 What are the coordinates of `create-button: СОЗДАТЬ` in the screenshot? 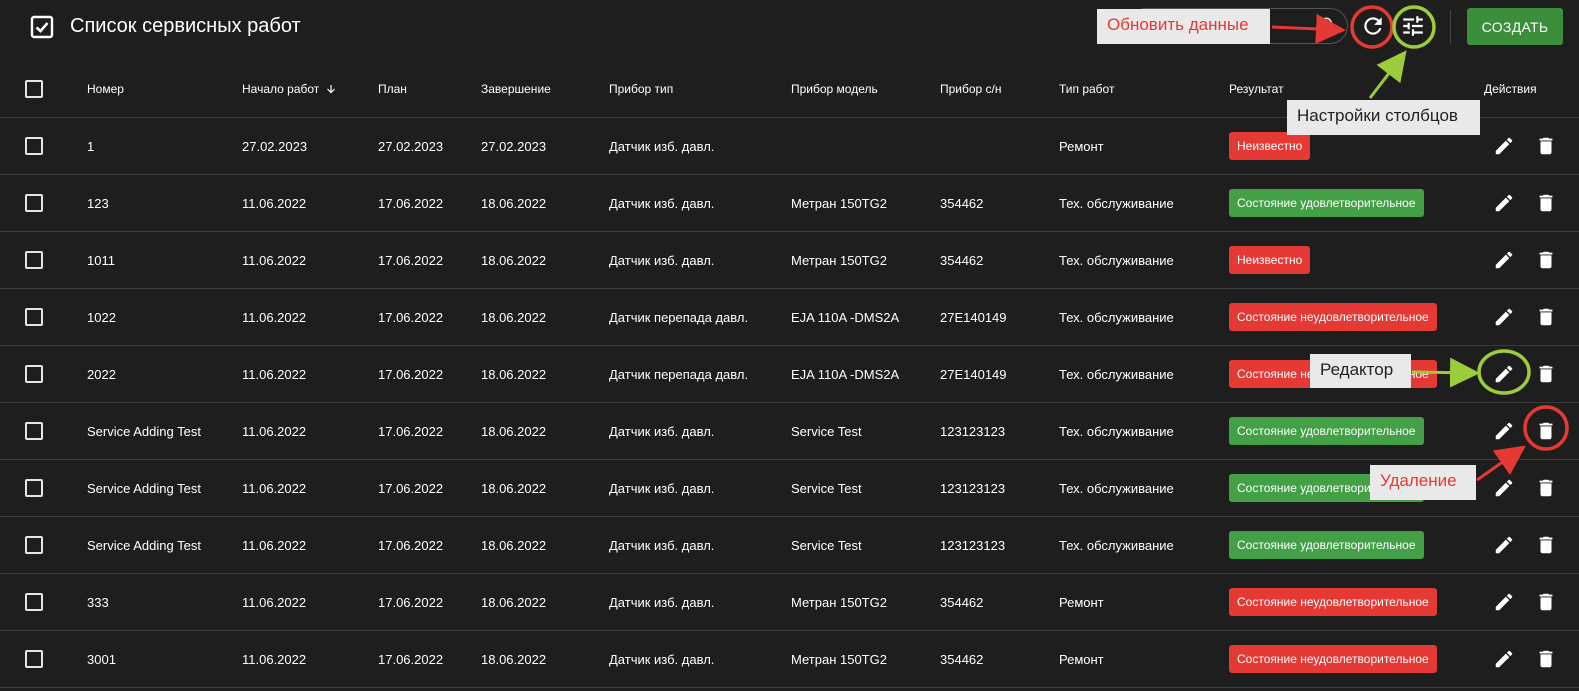 It's located at (1515, 26).